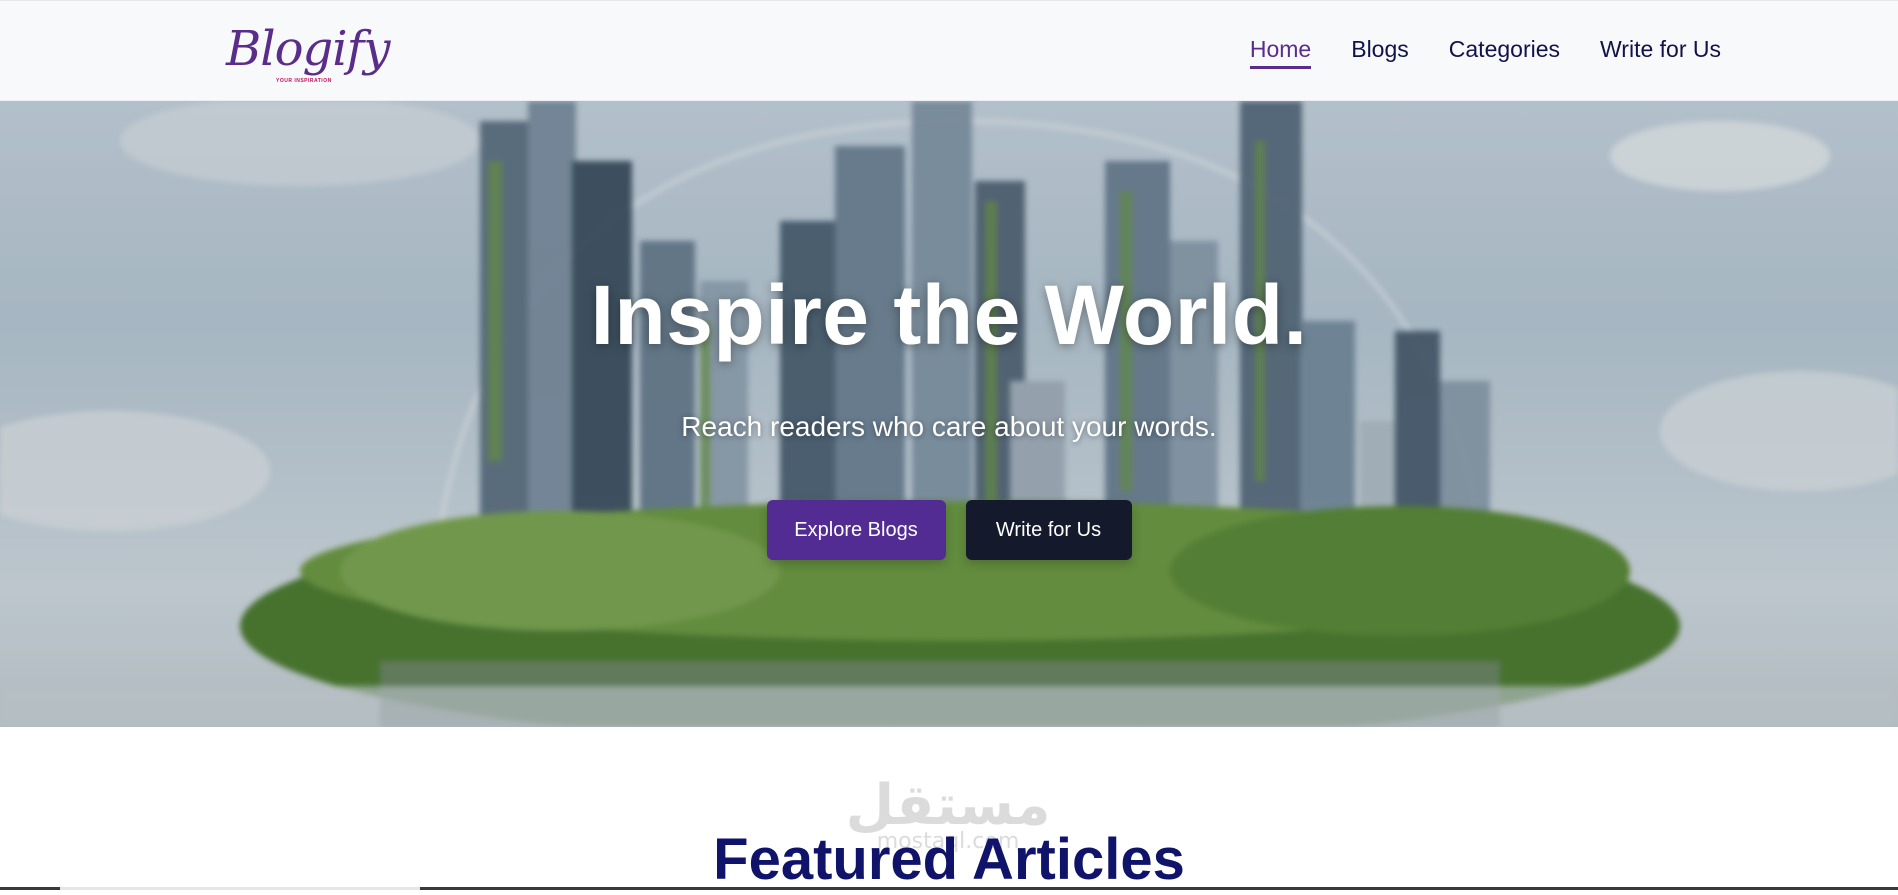 This screenshot has width=1898, height=895. What do you see at coordinates (308, 49) in the screenshot?
I see `logo-wordmark: Blogify` at bounding box center [308, 49].